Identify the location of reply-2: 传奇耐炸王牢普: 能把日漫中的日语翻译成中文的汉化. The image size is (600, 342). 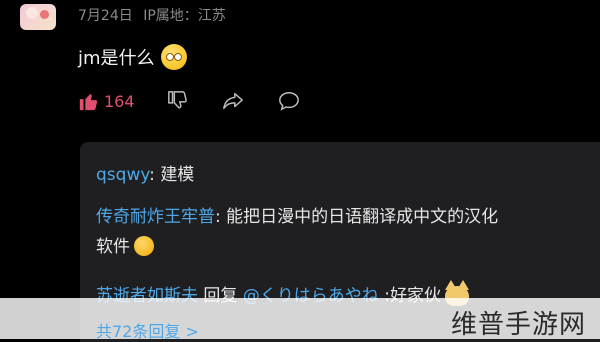
(297, 214).